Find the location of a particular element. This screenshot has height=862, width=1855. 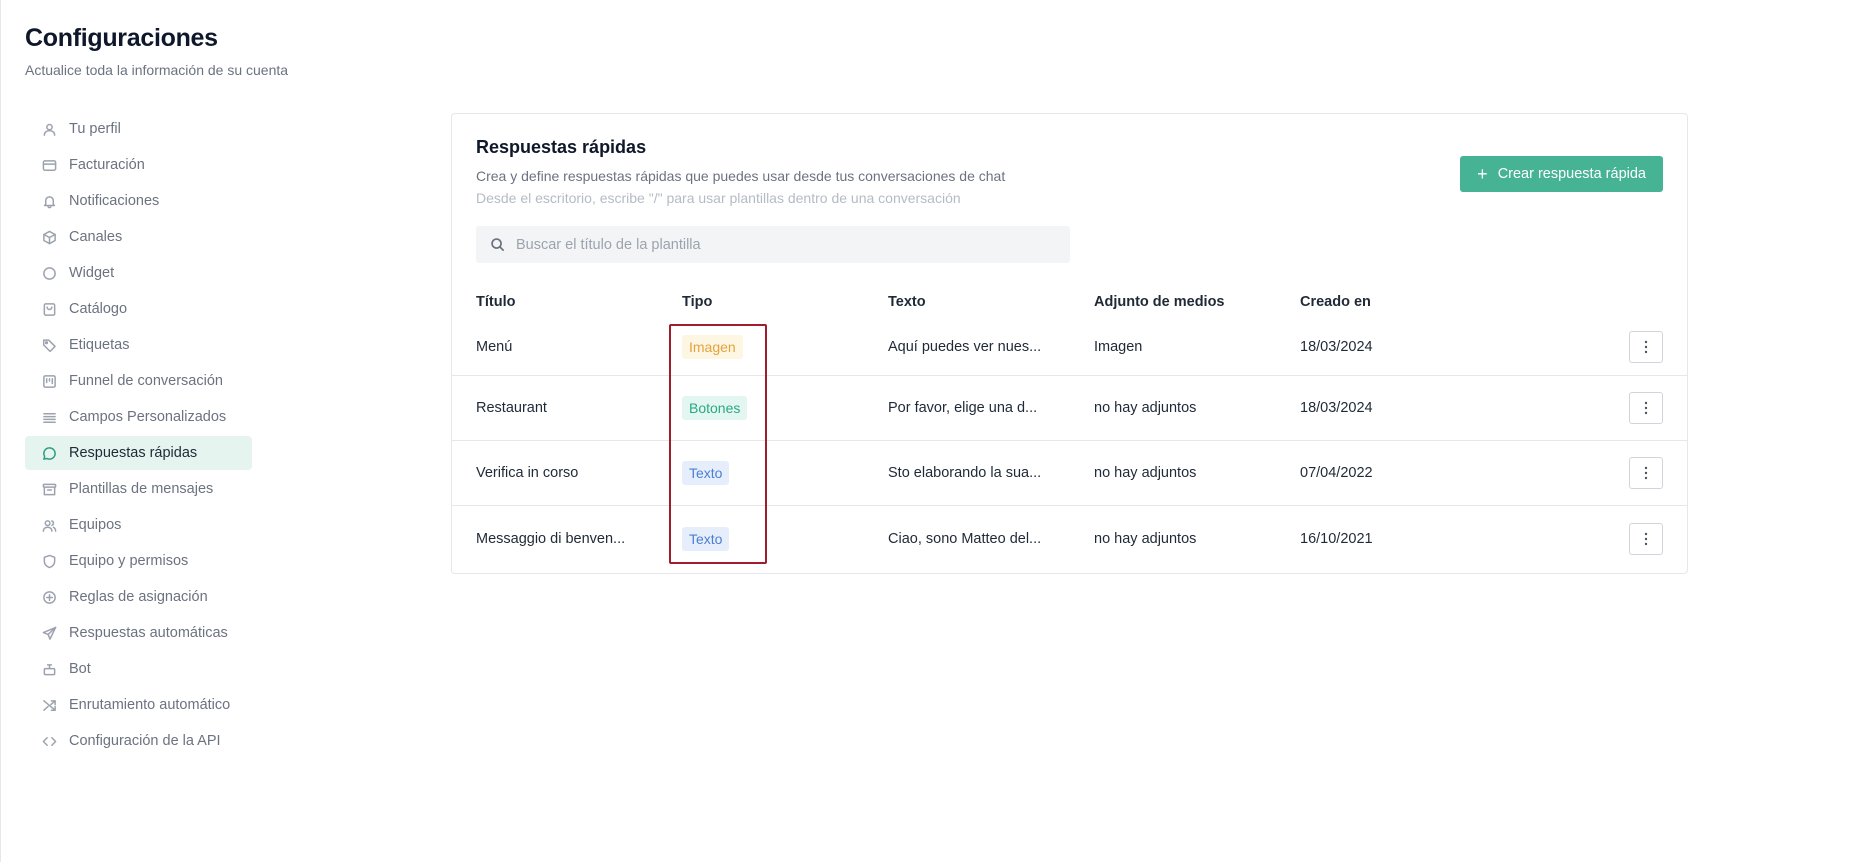

header-type: Tipo is located at coordinates (697, 301).